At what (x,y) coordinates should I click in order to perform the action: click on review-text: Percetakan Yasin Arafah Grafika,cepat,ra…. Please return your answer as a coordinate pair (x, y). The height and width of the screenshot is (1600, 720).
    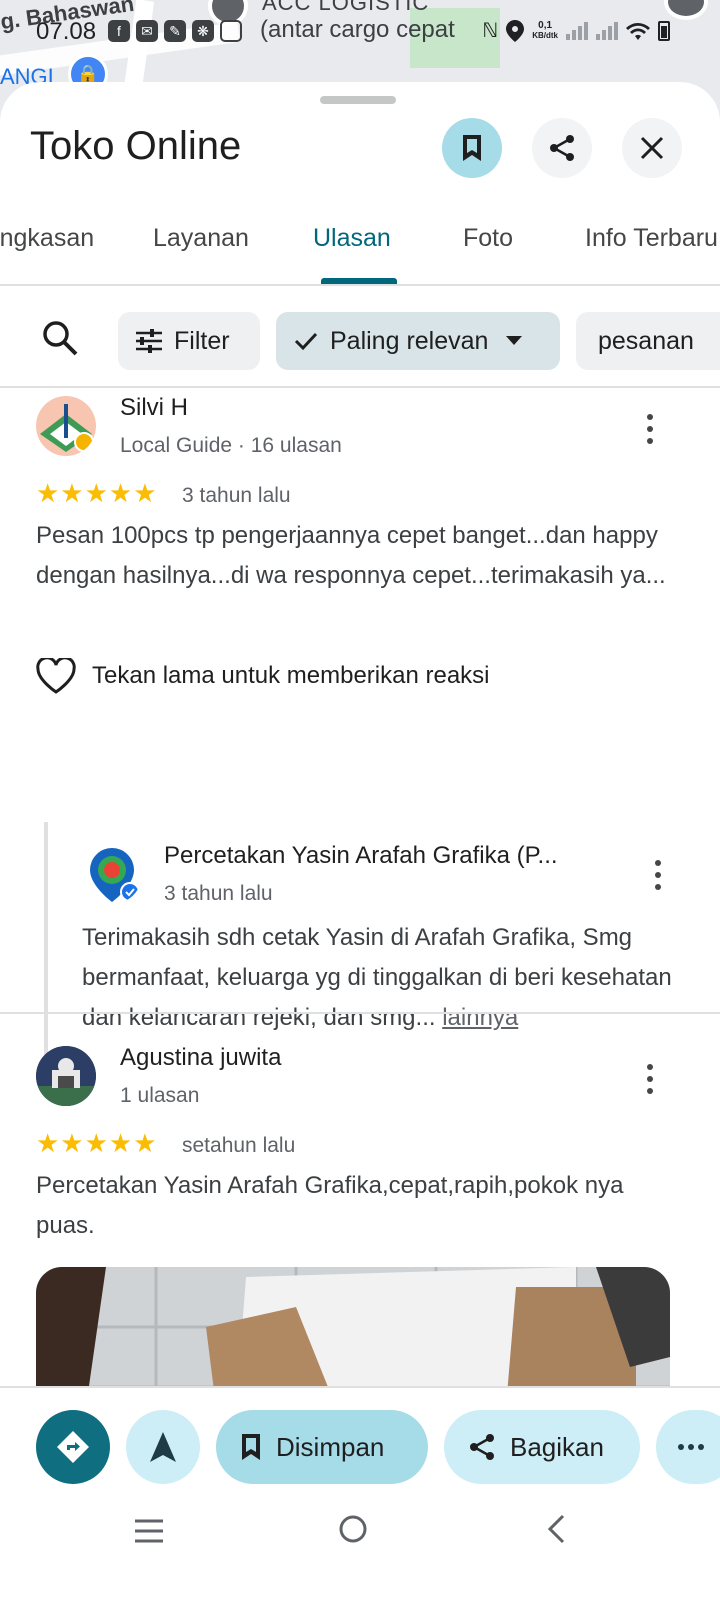
    Looking at the image, I should click on (330, 1205).